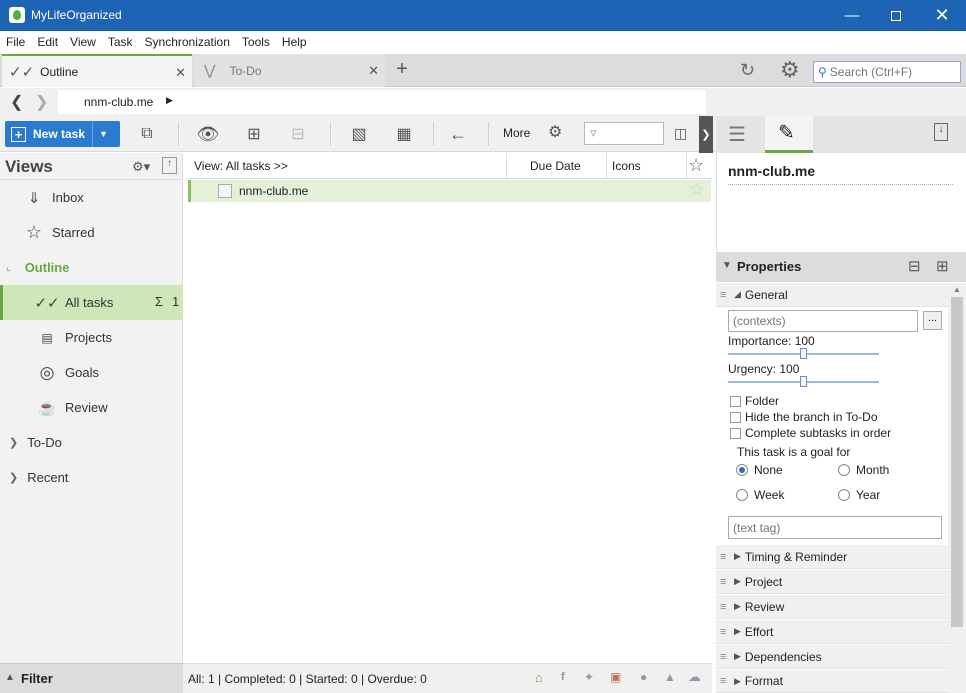  What do you see at coordinates (804, 417) in the screenshot?
I see `hide-branch-checkbox: Hide the branch in To-Do` at bounding box center [804, 417].